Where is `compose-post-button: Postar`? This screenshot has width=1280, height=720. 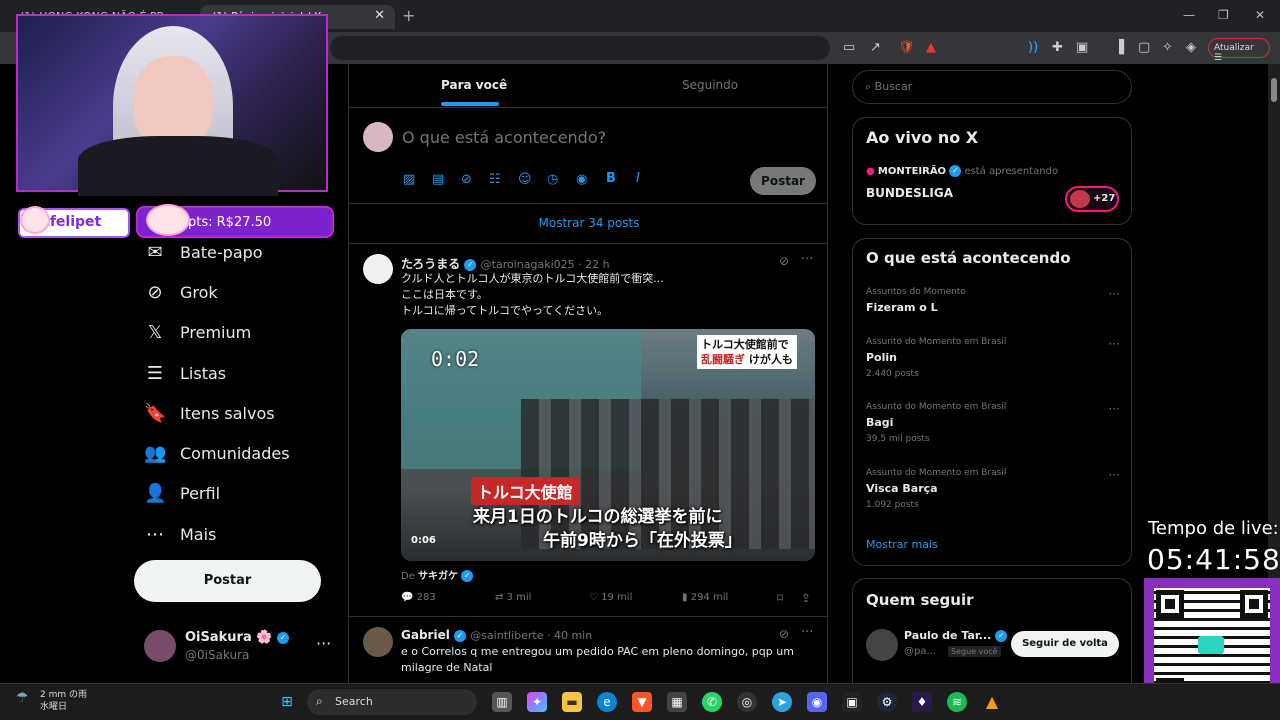
compose-post-button: Postar is located at coordinates (783, 181).